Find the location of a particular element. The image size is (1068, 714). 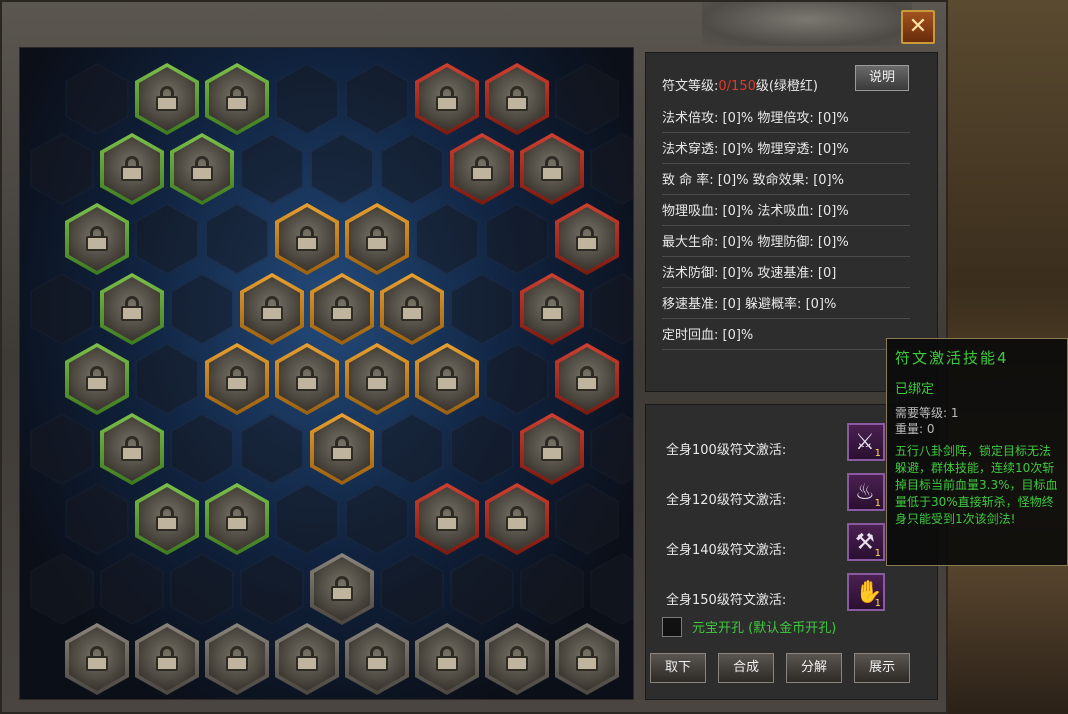

skill-glyph: ♨ is located at coordinates (865, 492).